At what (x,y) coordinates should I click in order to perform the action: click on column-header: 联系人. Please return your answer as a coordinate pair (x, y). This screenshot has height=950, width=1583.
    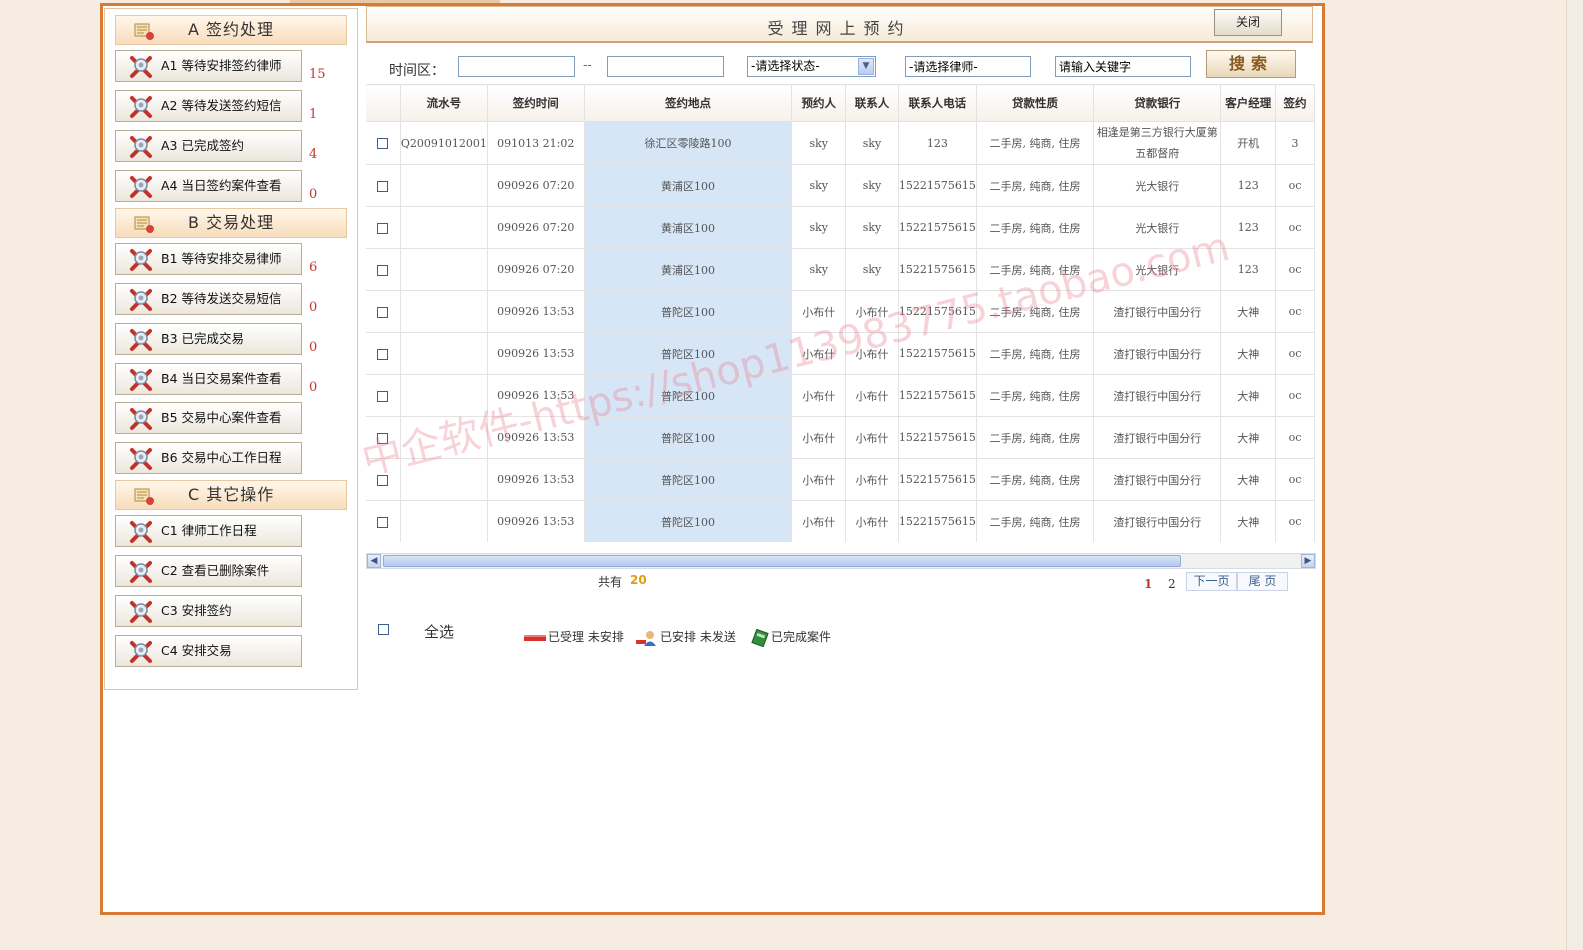
    Looking at the image, I should click on (872, 103).